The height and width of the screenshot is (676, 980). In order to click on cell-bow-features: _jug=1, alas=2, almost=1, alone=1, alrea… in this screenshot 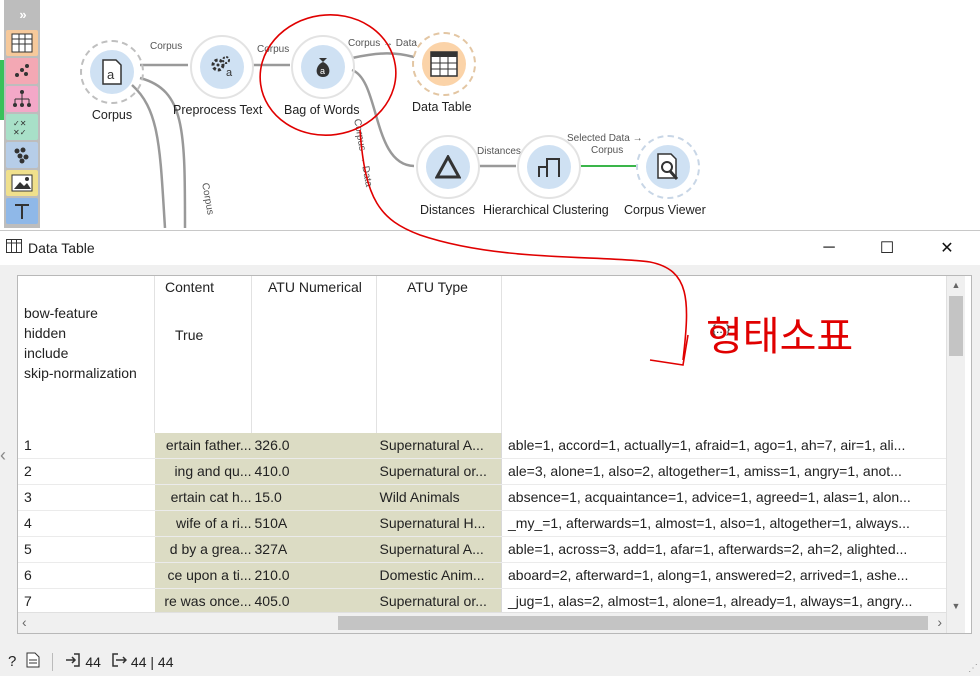, I will do `click(726, 601)`.